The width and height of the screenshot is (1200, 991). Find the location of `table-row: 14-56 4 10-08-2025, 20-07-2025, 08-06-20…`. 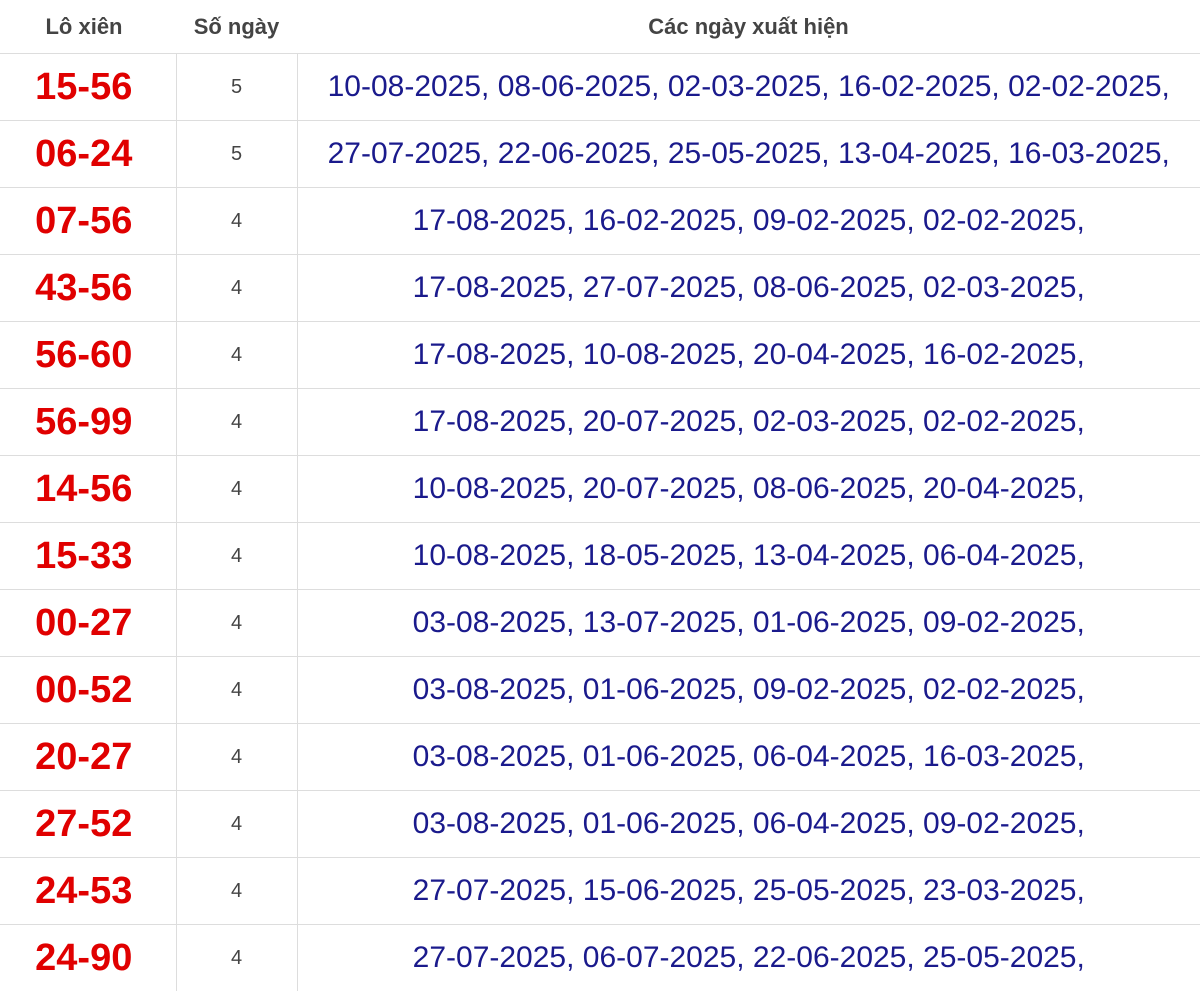

table-row: 14-56 4 10-08-2025, 20-07-2025, 08-06-20… is located at coordinates (600, 489).